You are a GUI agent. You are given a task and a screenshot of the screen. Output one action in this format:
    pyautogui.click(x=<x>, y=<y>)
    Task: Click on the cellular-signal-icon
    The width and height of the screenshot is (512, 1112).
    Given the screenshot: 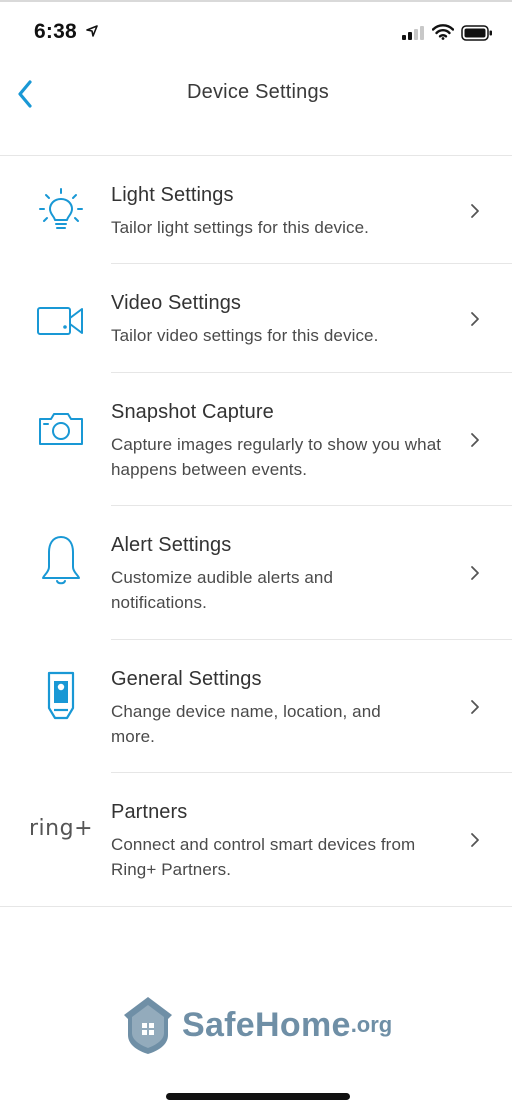 What is the action you would take?
    pyautogui.click(x=413, y=33)
    